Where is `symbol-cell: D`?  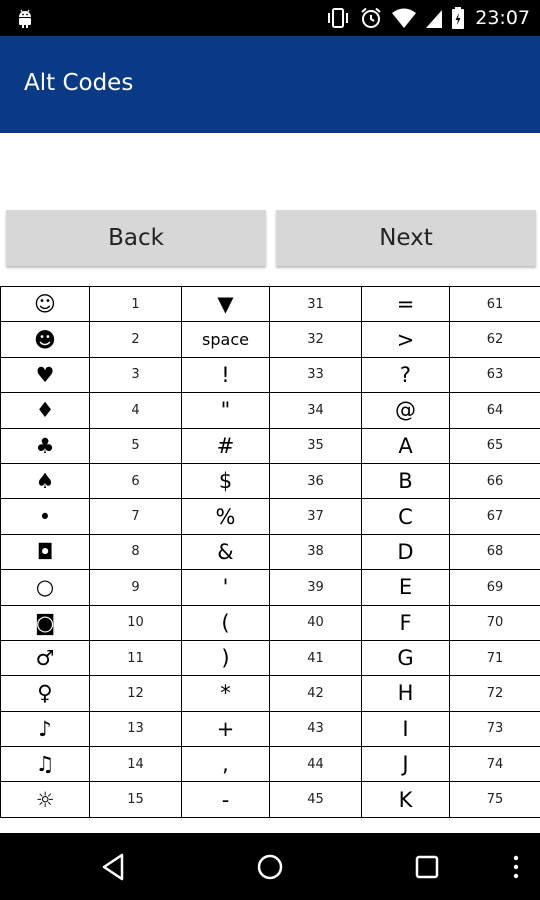
symbol-cell: D is located at coordinates (405, 552).